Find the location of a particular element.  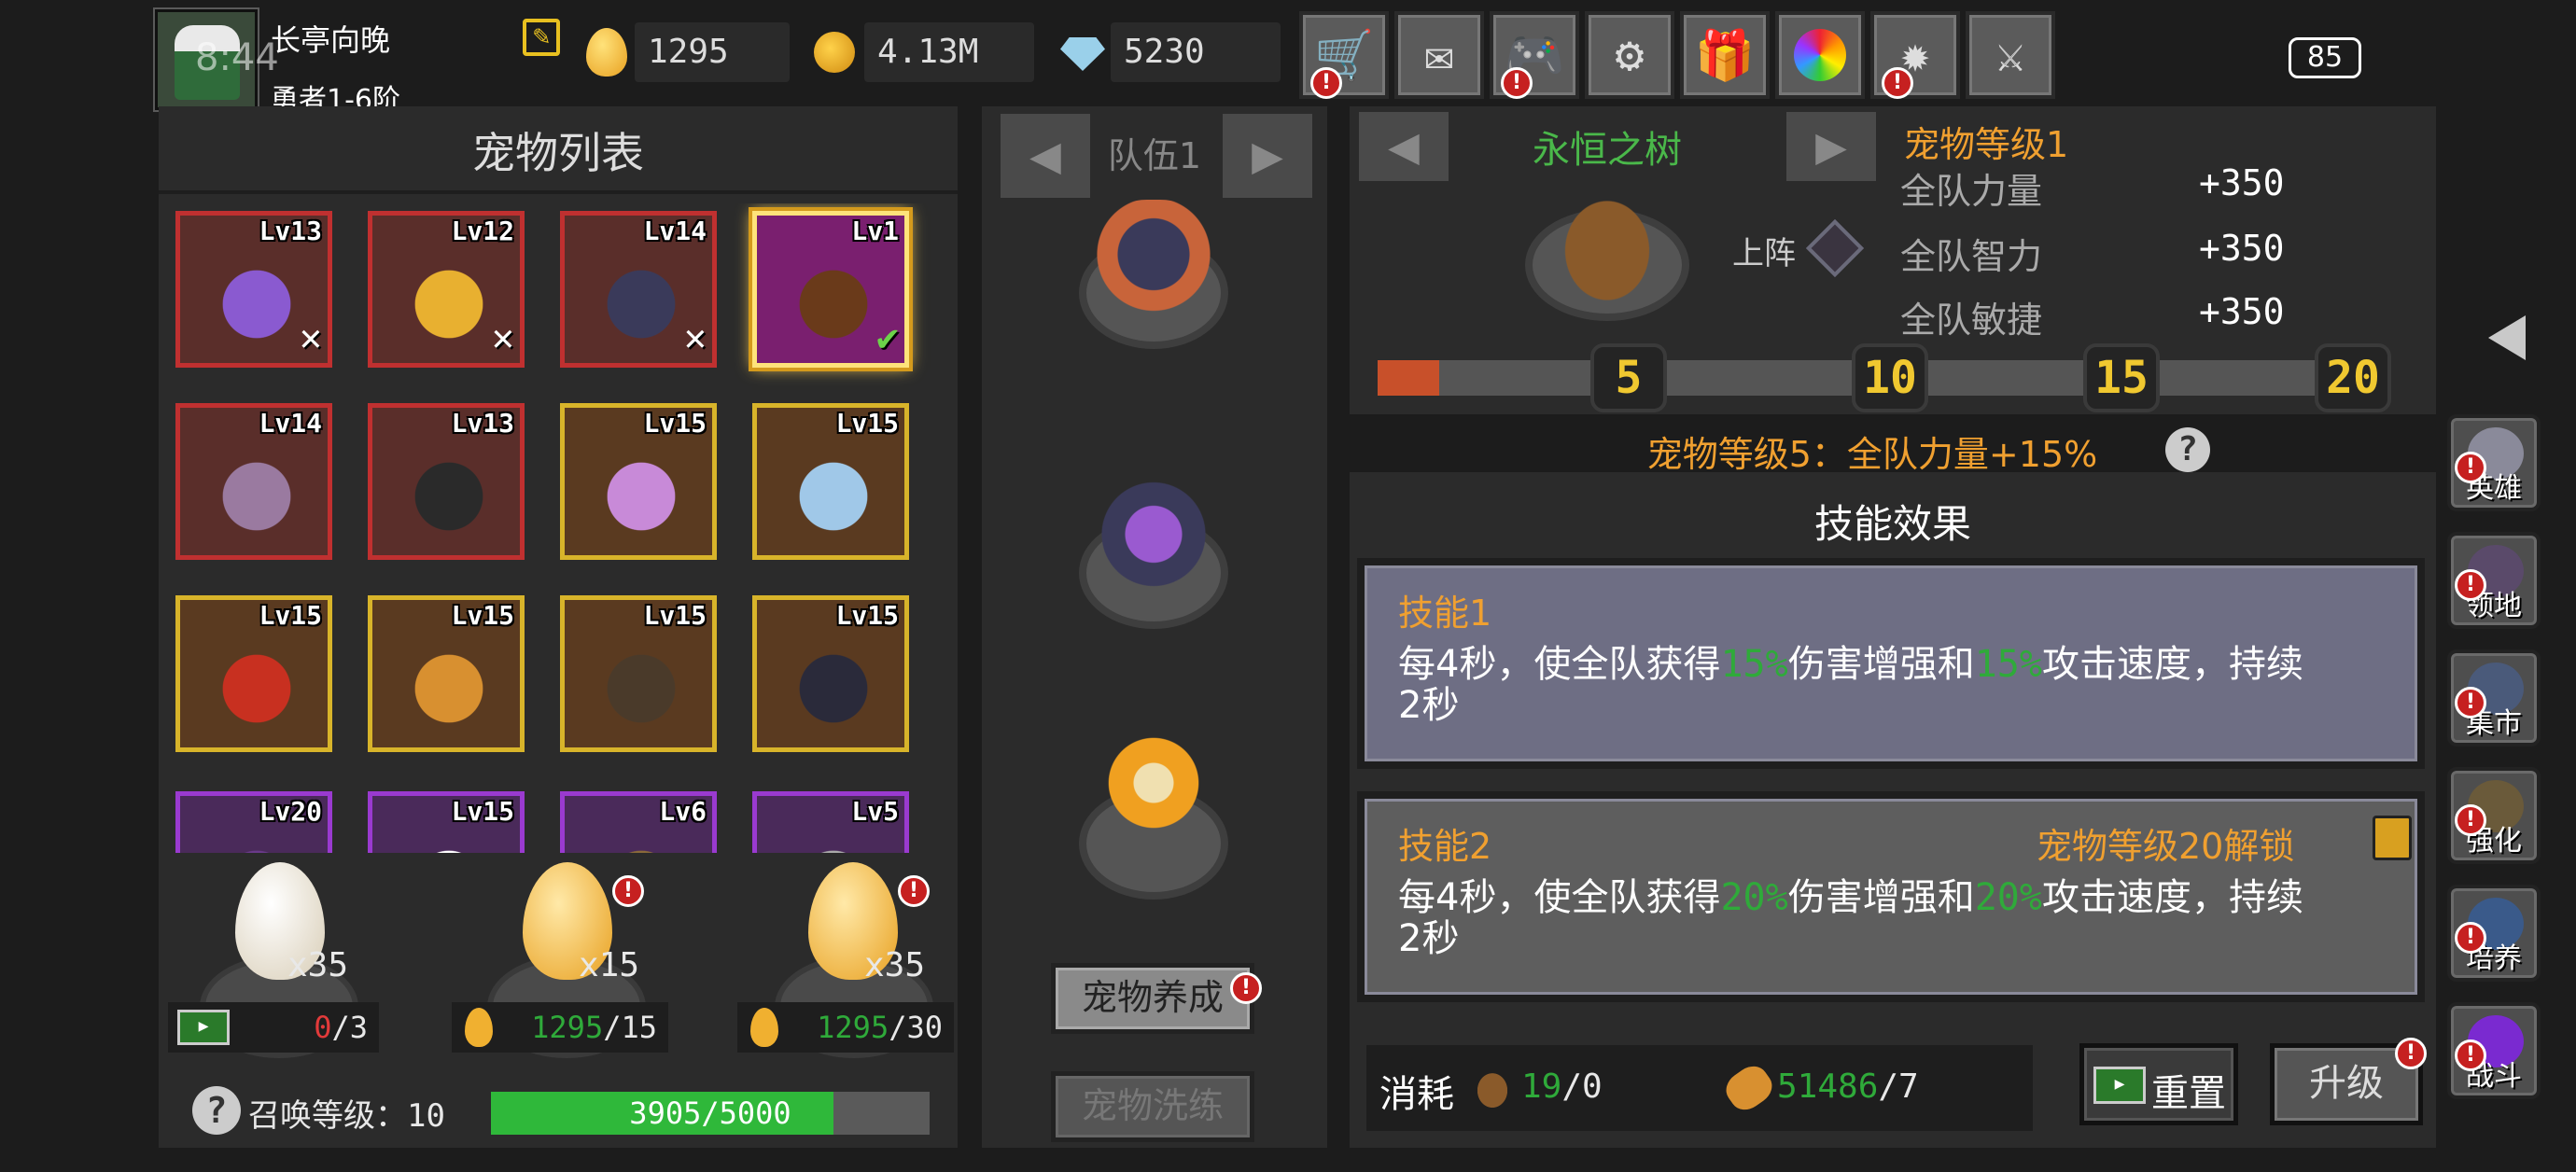

mail-icon: ✉ is located at coordinates (1439, 55).